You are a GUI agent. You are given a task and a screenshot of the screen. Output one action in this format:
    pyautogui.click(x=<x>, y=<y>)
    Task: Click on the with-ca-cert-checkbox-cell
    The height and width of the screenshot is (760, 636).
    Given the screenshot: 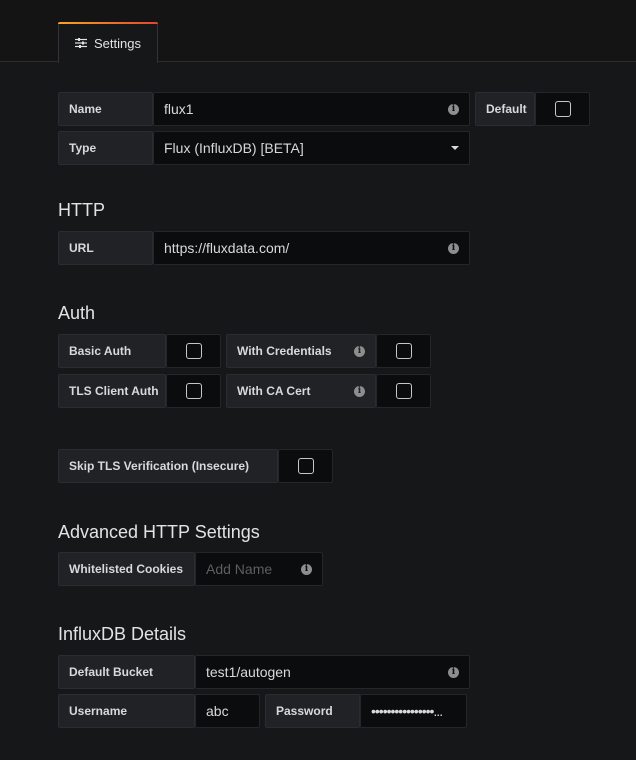 What is the action you would take?
    pyautogui.click(x=403, y=391)
    